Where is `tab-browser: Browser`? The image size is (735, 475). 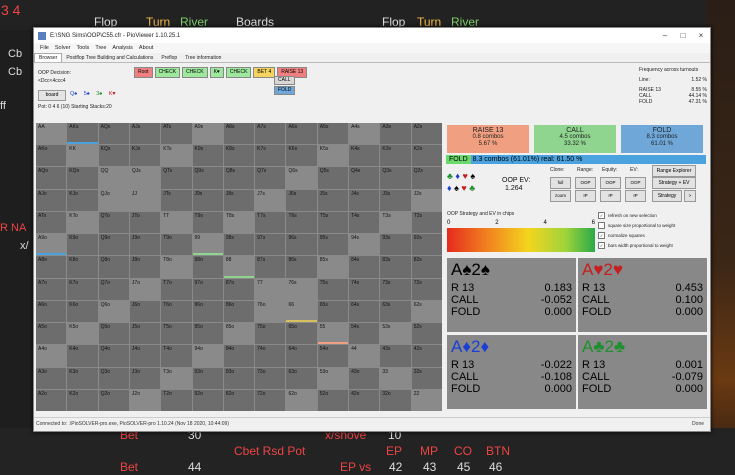 tab-browser: Browser is located at coordinates (48, 57).